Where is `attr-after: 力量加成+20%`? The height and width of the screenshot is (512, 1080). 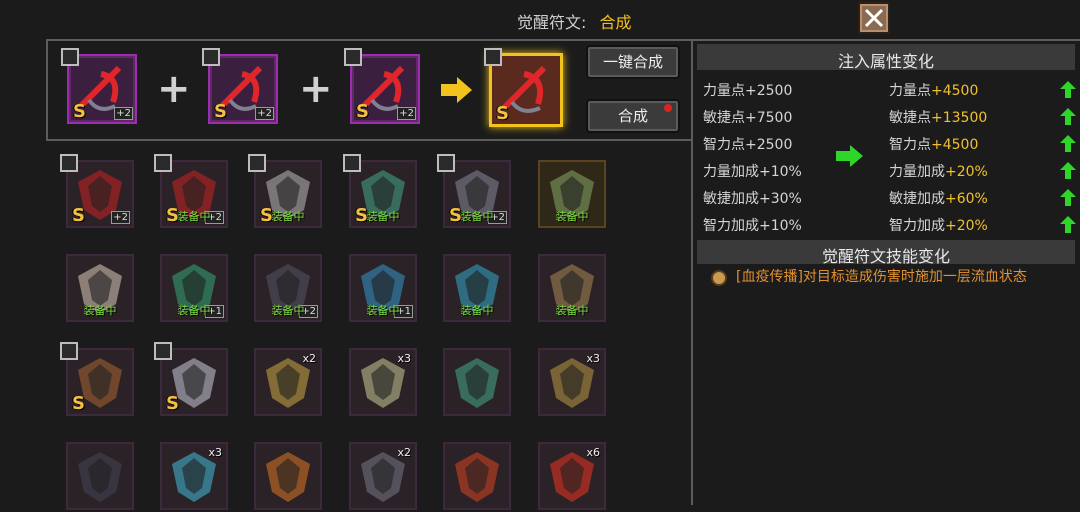
attr-after: 力量加成+20% is located at coordinates (938, 172).